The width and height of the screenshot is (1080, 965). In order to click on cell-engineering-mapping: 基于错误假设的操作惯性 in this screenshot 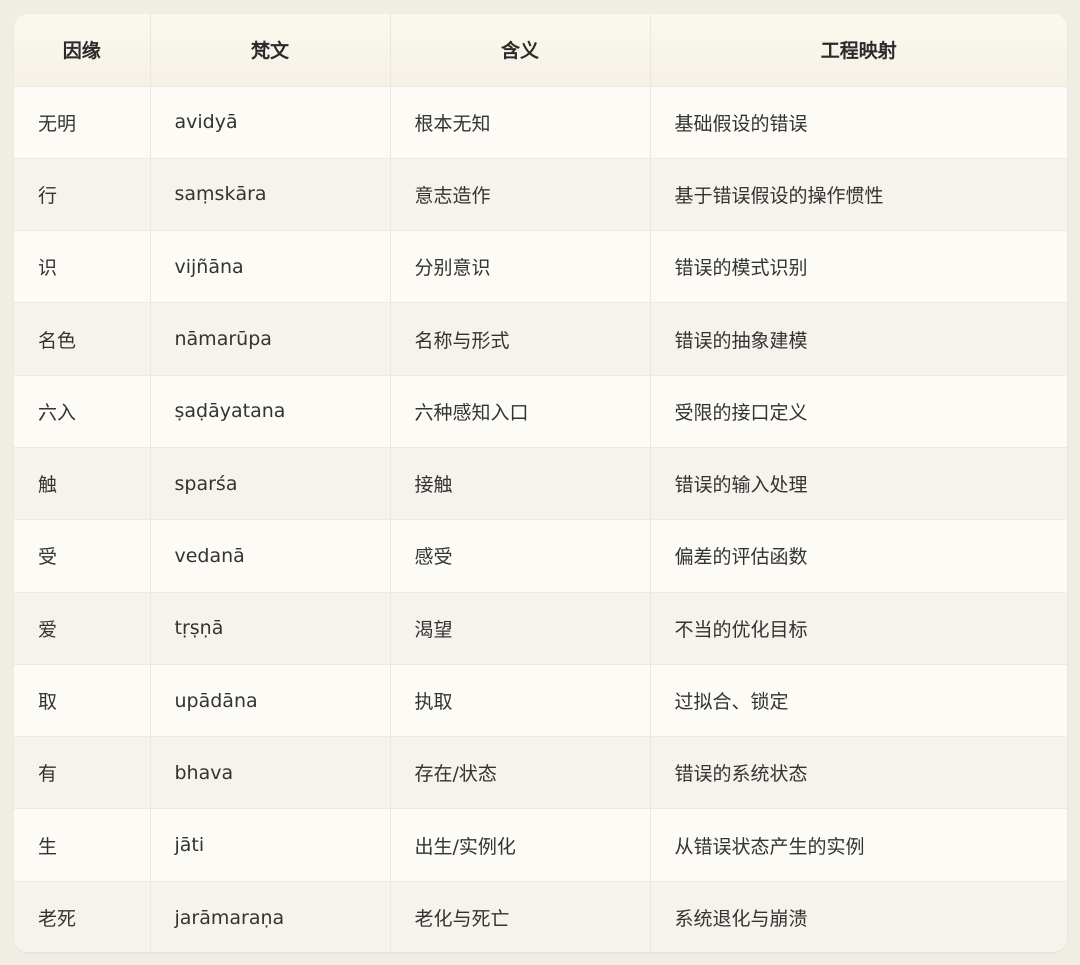, I will do `click(858, 195)`.